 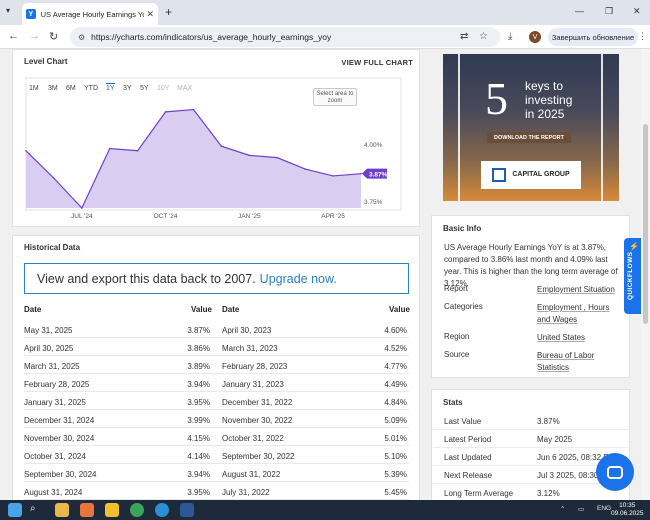 I want to click on folder-icon, so click(x=112, y=510).